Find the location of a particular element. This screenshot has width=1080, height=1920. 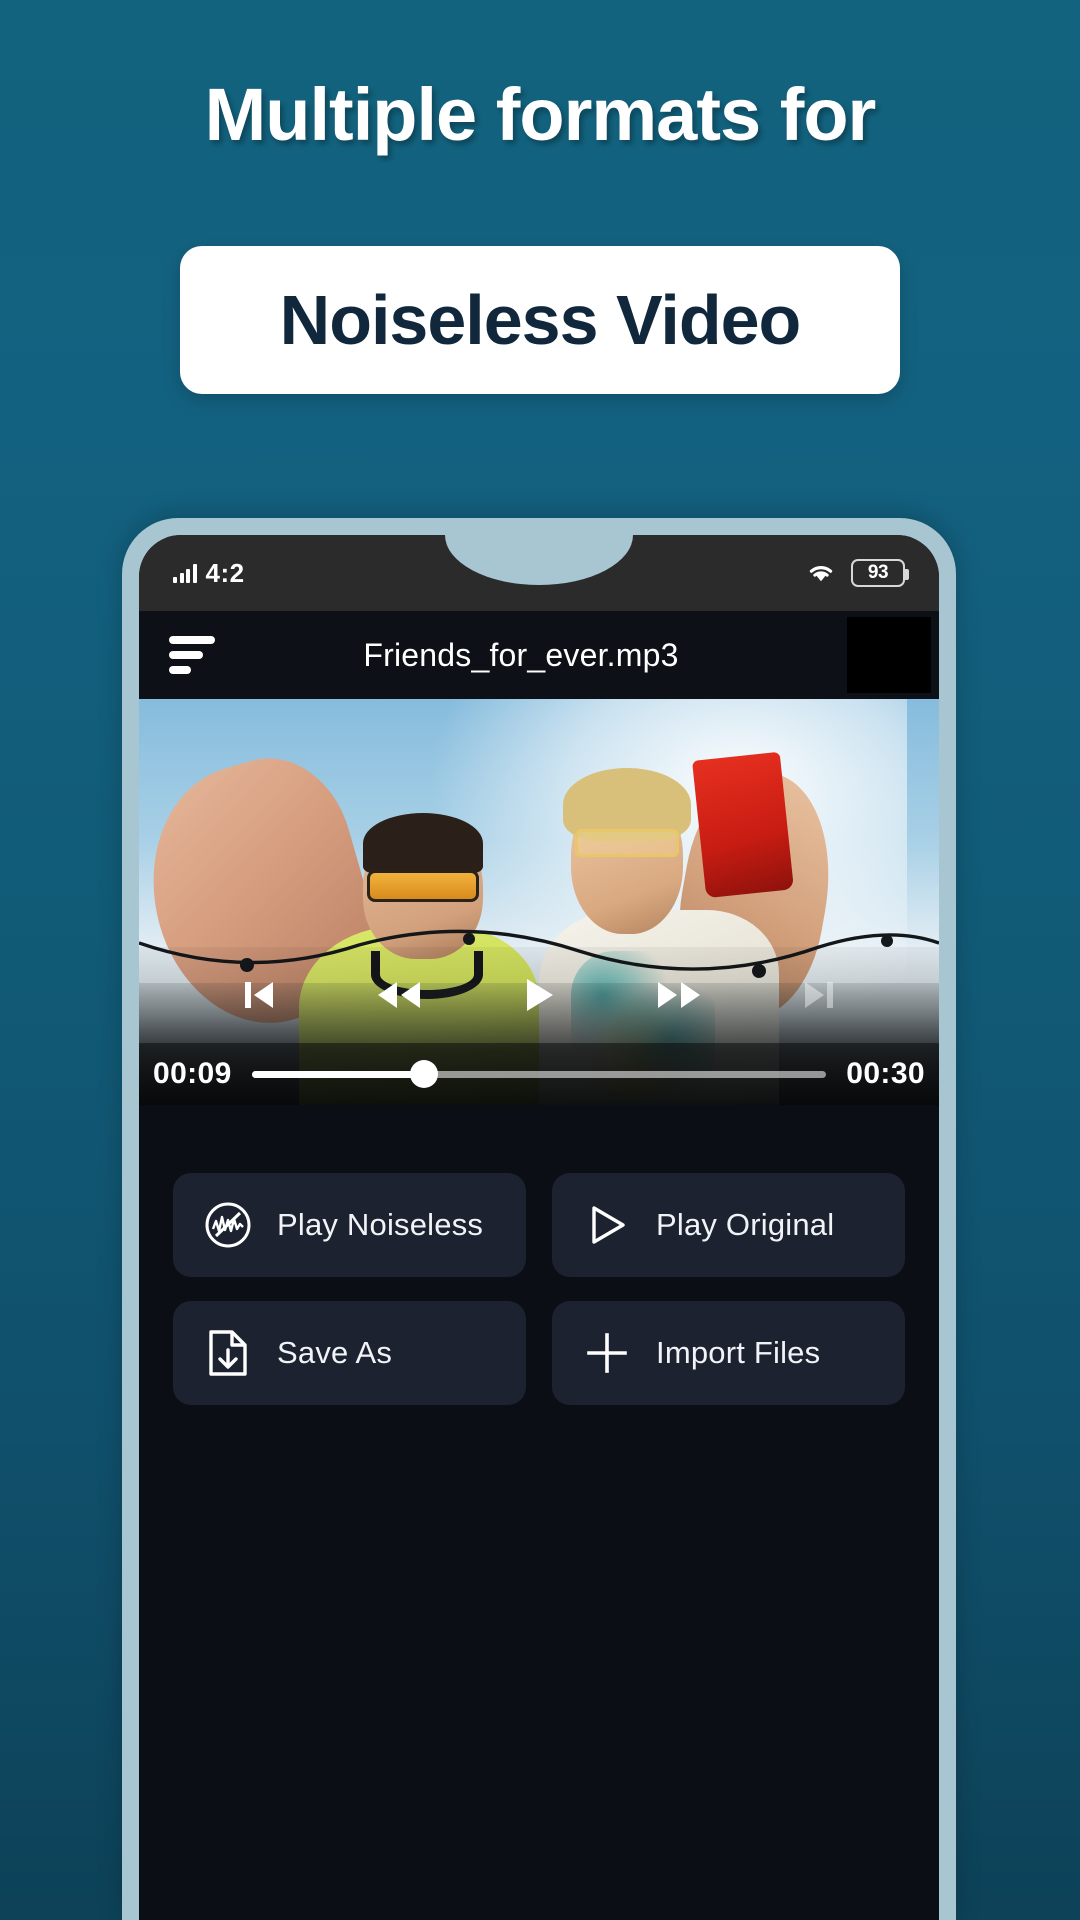

save-as-label: Save As is located at coordinates (335, 1352).